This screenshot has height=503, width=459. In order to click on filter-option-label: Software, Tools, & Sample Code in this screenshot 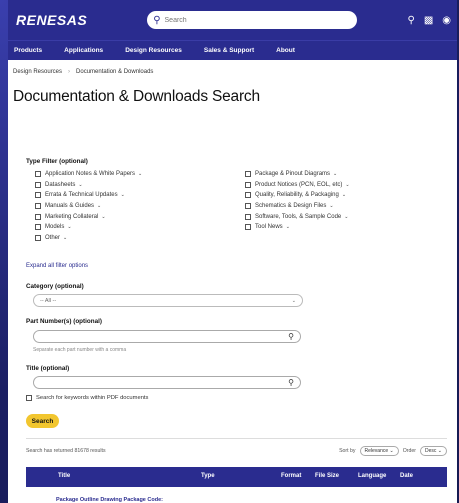, I will do `click(298, 216)`.